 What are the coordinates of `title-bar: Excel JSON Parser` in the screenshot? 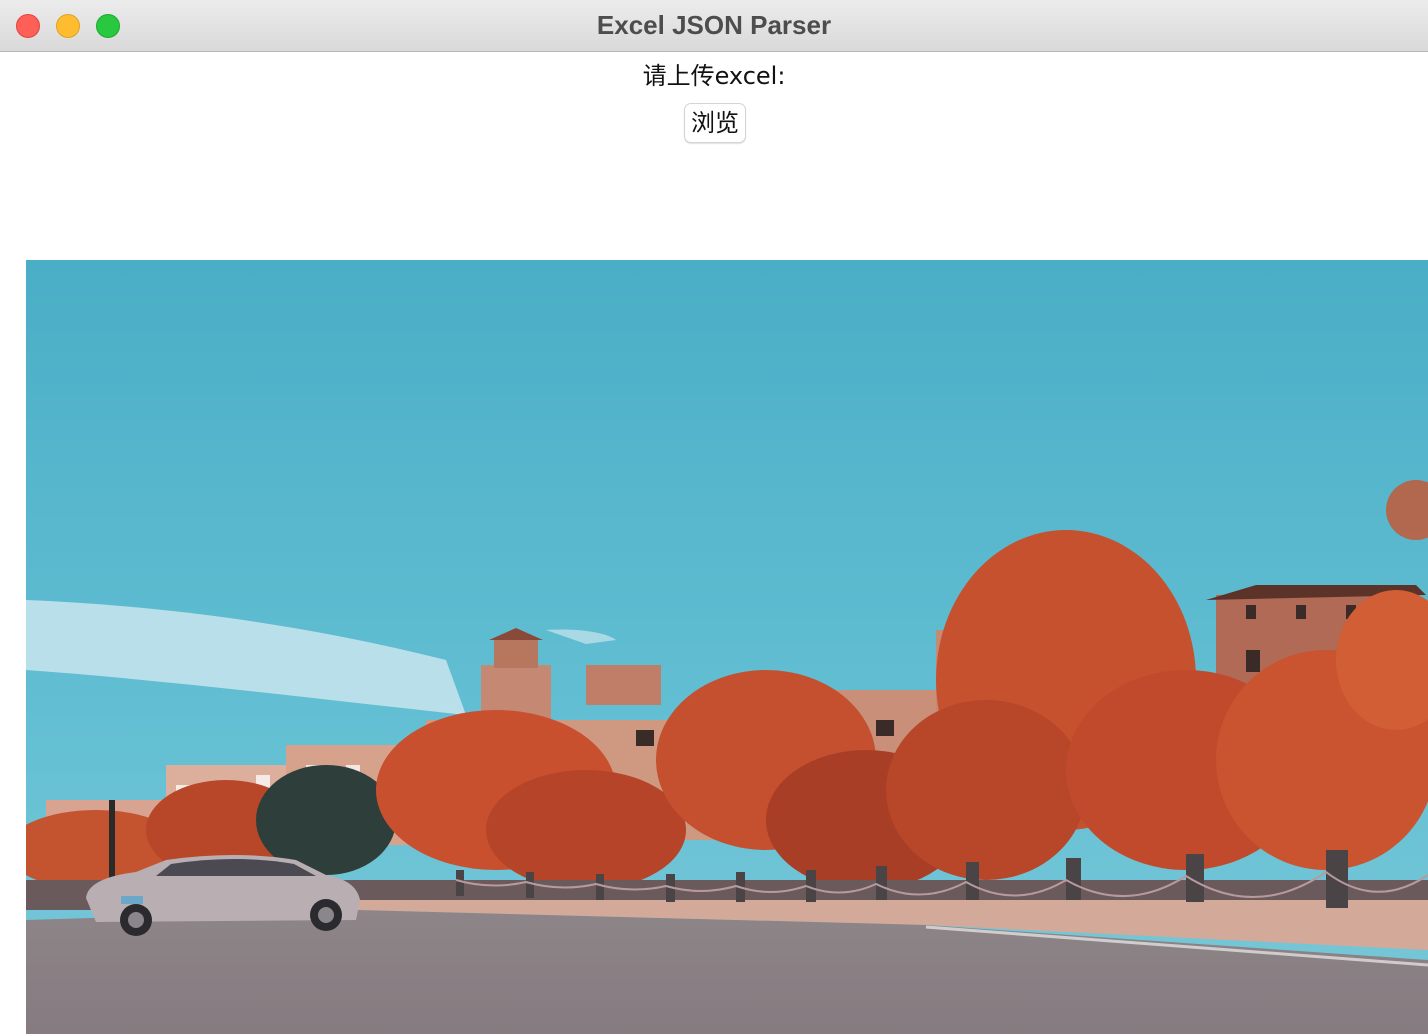 It's located at (714, 26).